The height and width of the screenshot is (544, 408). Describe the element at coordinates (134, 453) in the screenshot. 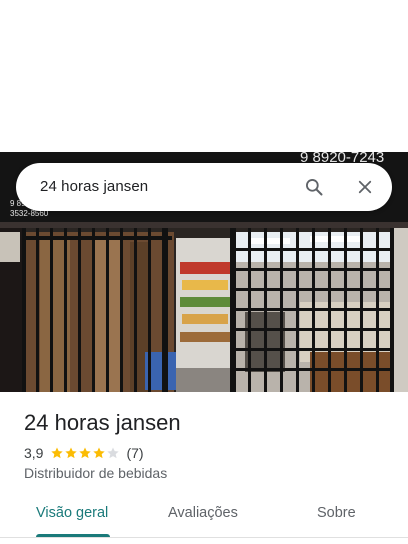

I see `review-count: (7)` at that location.